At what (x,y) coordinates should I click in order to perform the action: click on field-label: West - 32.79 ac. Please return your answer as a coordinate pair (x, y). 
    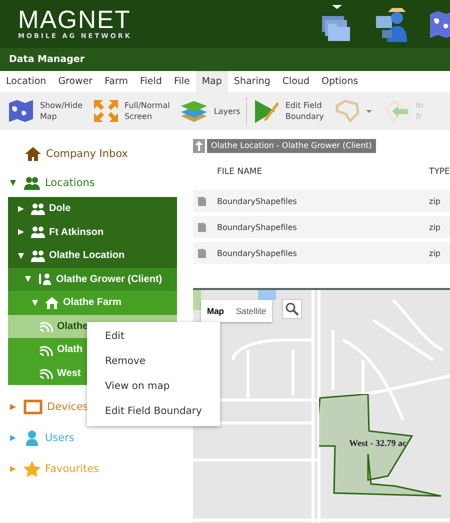
    Looking at the image, I should click on (377, 443).